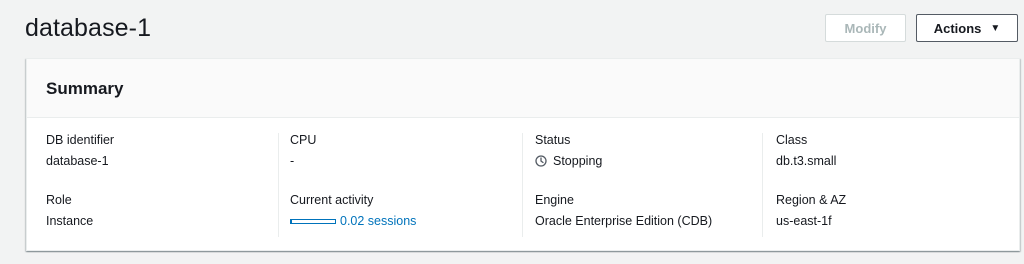 Image resolution: width=1024 pixels, height=264 pixels. Describe the element at coordinates (85, 88) in the screenshot. I see `summary-title: Summary` at that location.